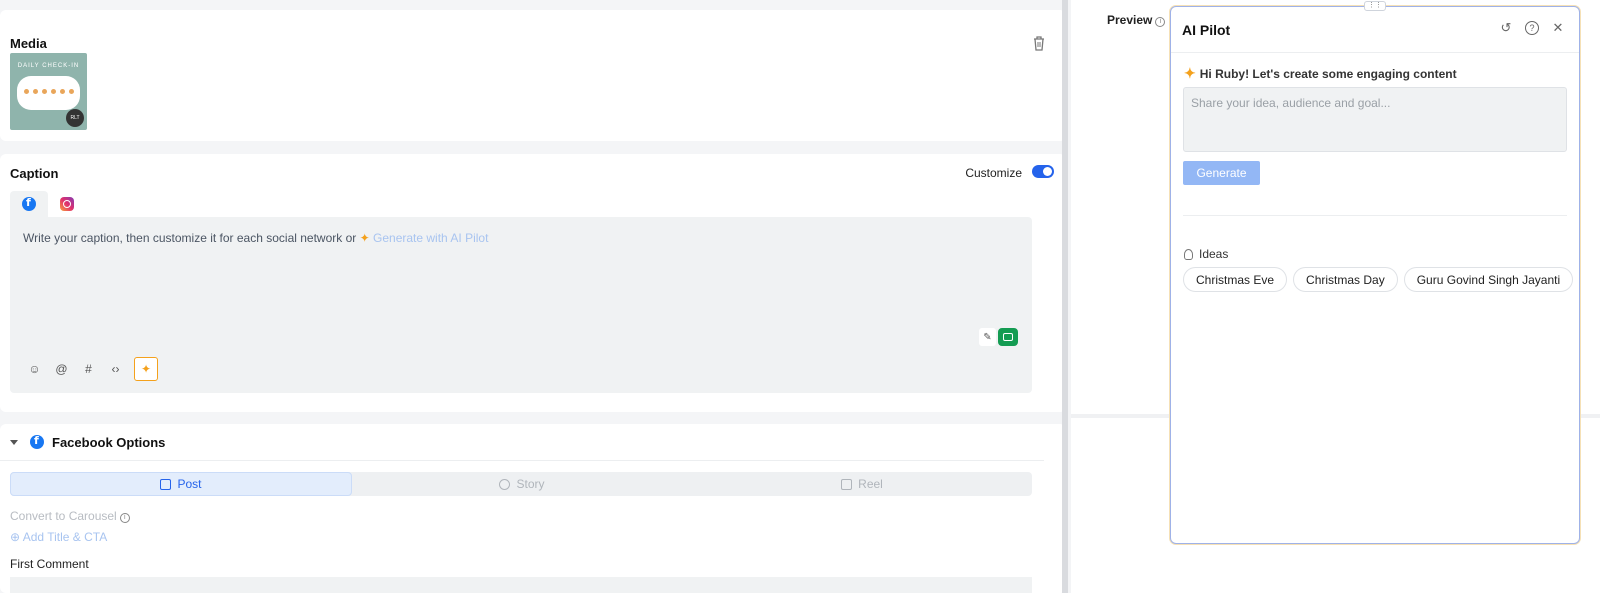 This screenshot has width=1600, height=593. I want to click on add-title-cta-link: ⊕ Add Title & CTA, so click(58, 537).